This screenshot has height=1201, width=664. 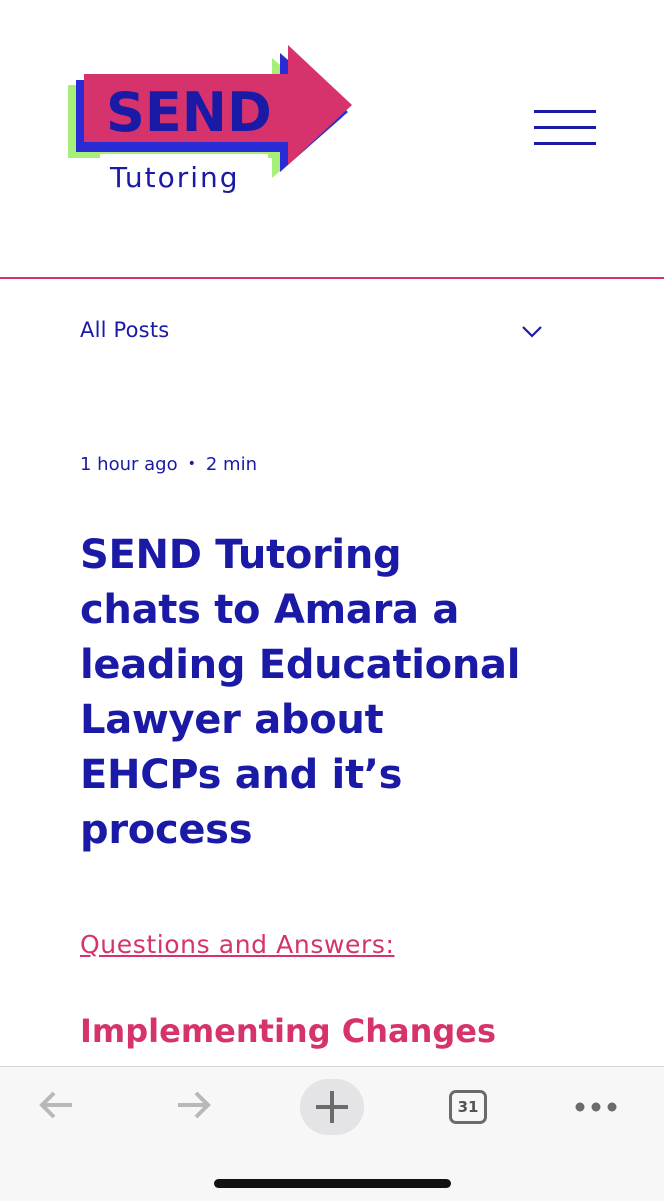 I want to click on back-button, so click(x=56, y=1108).